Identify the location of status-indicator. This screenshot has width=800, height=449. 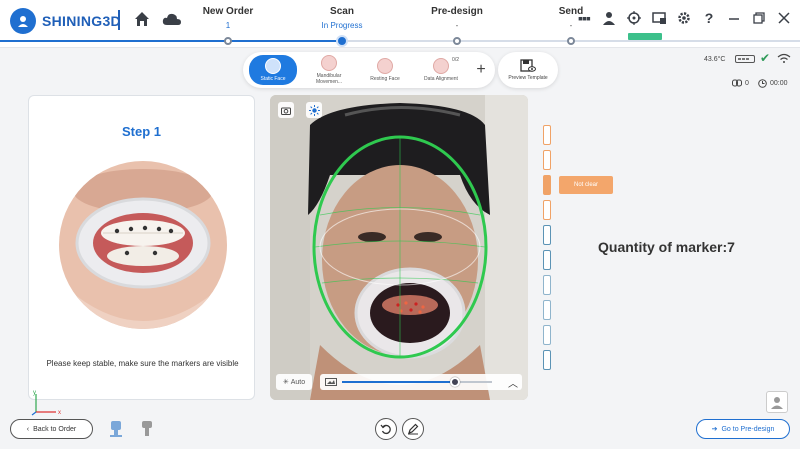
(645, 36).